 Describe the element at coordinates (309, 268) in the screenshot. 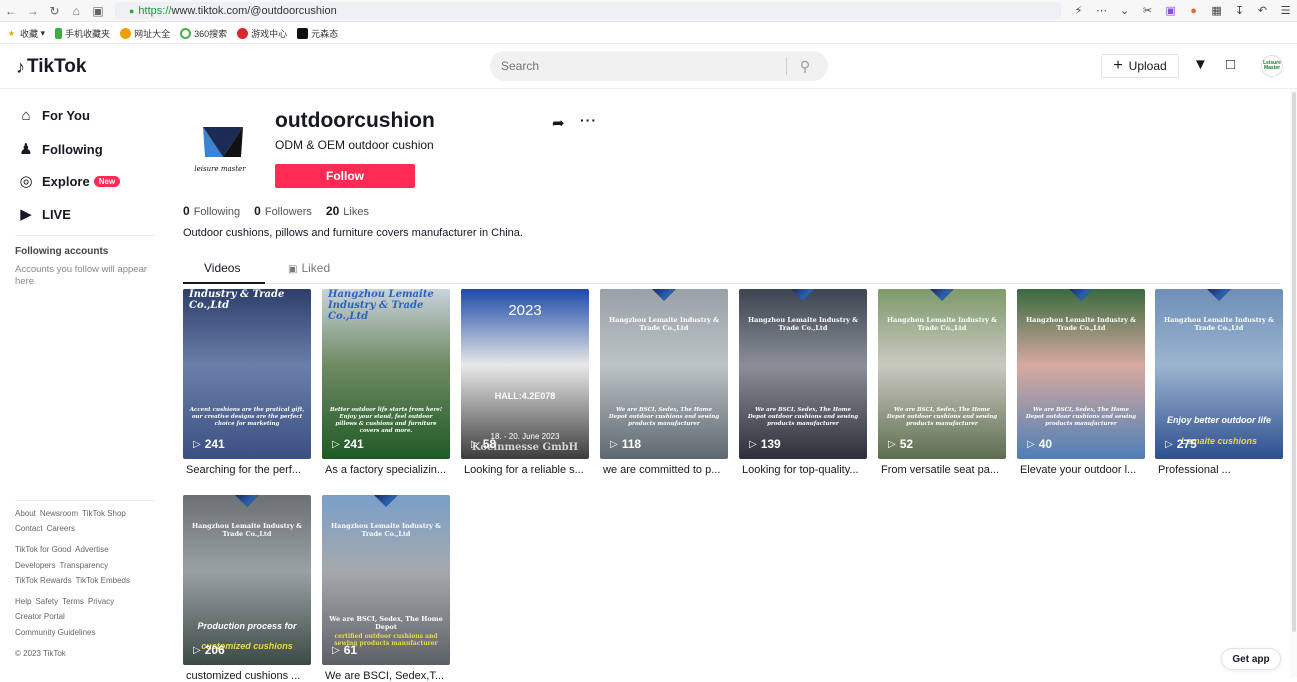

I see `tab-liked: ▣ Liked` at that location.